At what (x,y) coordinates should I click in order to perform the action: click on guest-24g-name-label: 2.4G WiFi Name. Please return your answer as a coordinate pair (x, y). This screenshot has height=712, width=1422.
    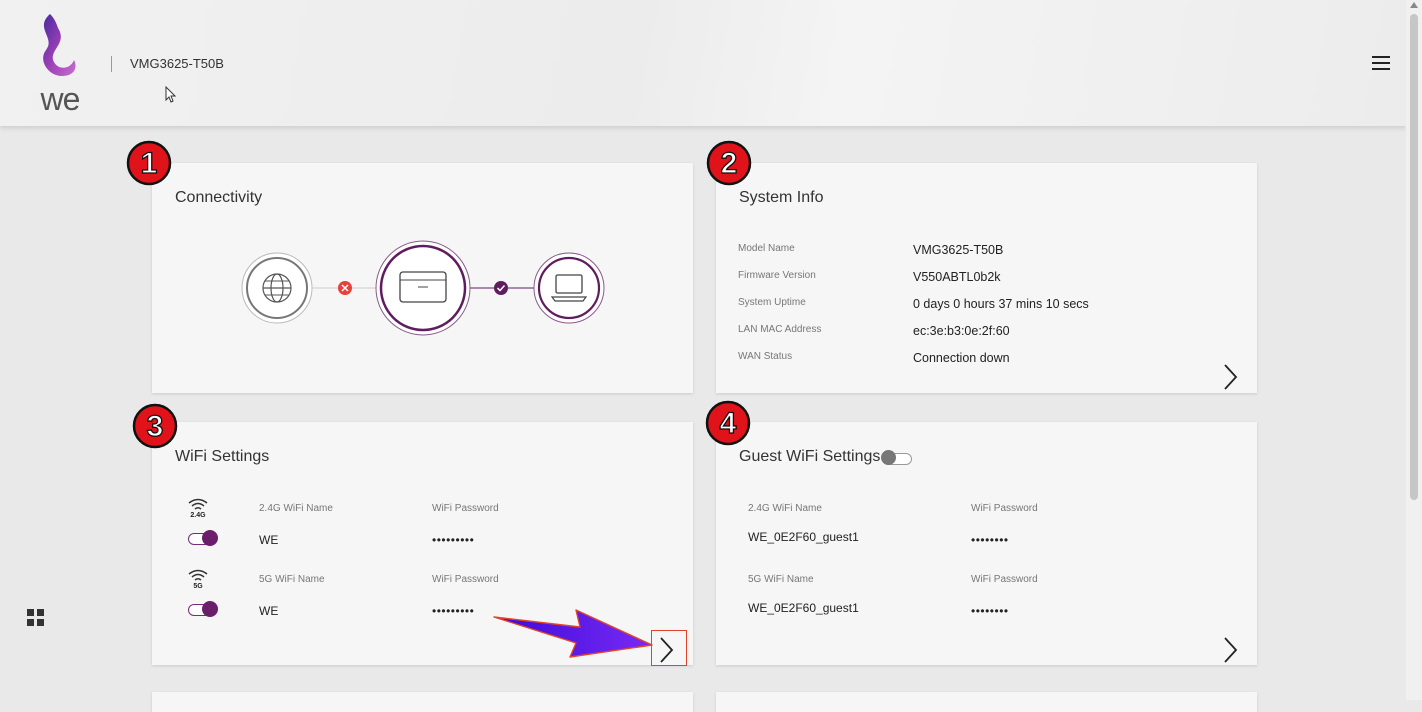
    Looking at the image, I should click on (785, 508).